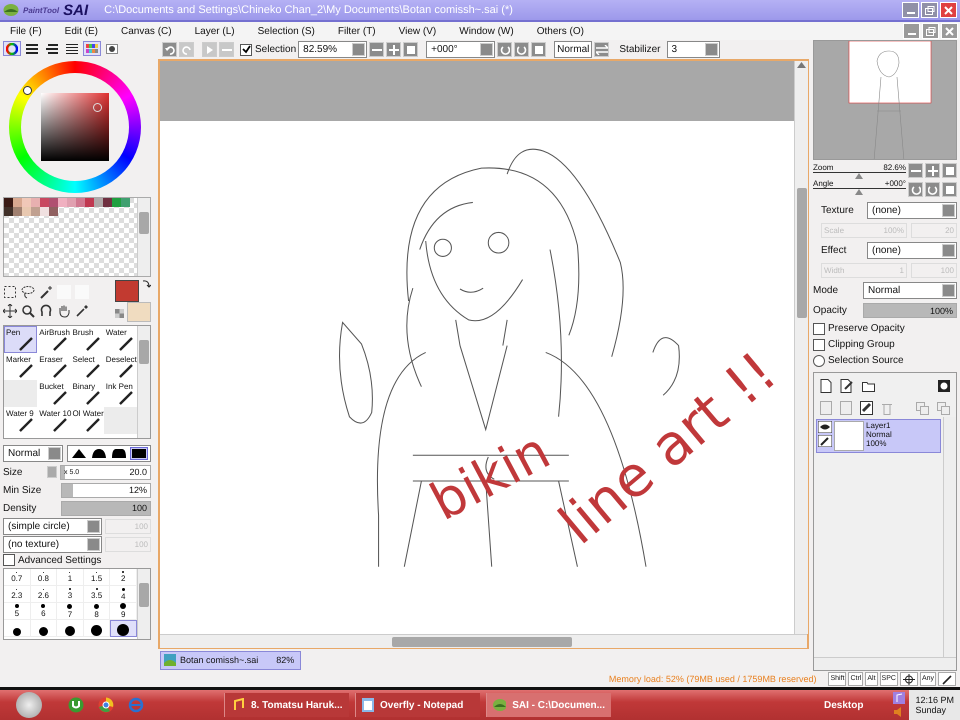  What do you see at coordinates (934, 700) in the screenshot?
I see `clock-time: 12:16 PM` at bounding box center [934, 700].